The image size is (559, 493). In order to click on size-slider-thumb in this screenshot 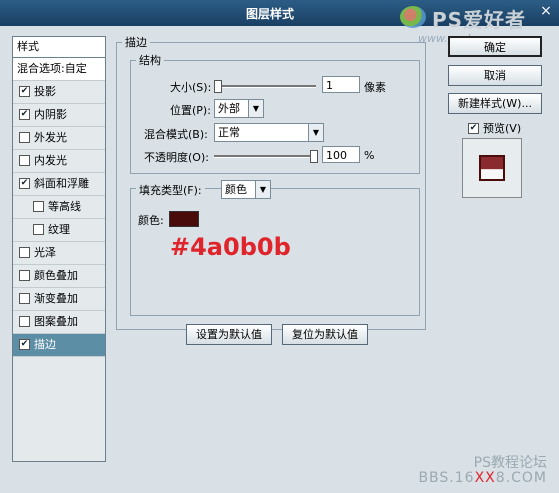, I will do `click(218, 86)`.